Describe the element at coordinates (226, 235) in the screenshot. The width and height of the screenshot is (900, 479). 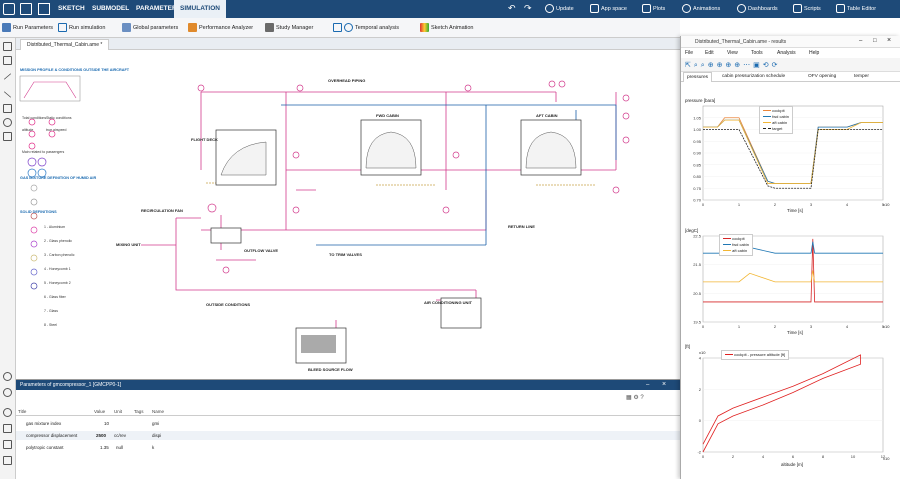
I see `outflow-valve-box` at that location.